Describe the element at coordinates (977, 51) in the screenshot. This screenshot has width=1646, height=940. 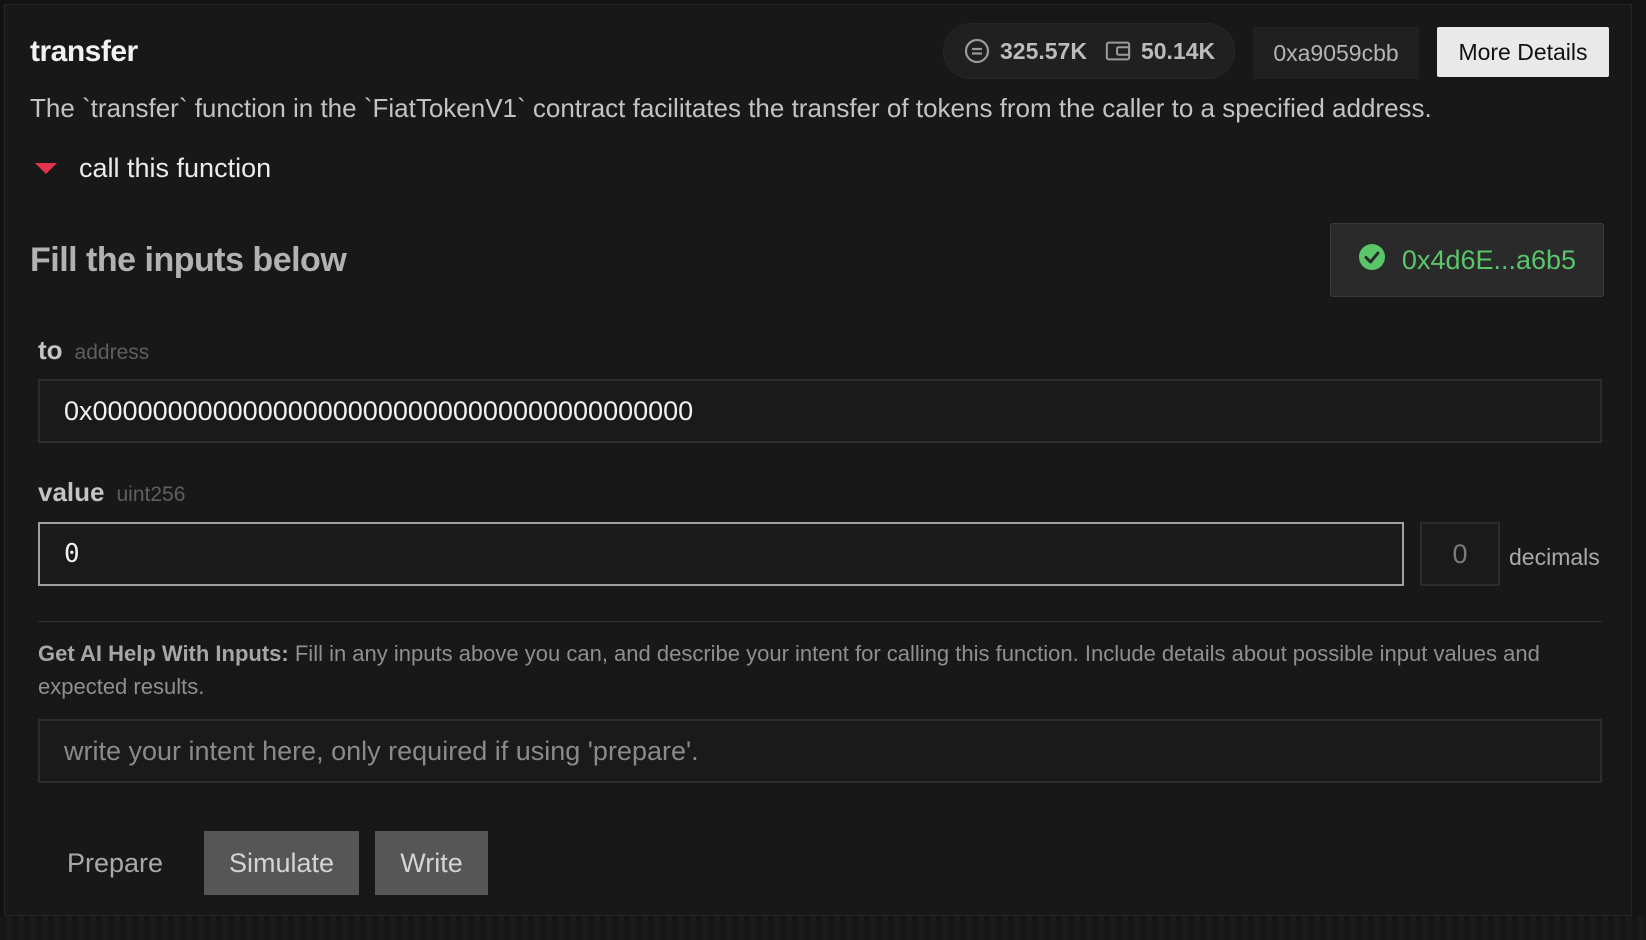
I see `coin-icon` at that location.